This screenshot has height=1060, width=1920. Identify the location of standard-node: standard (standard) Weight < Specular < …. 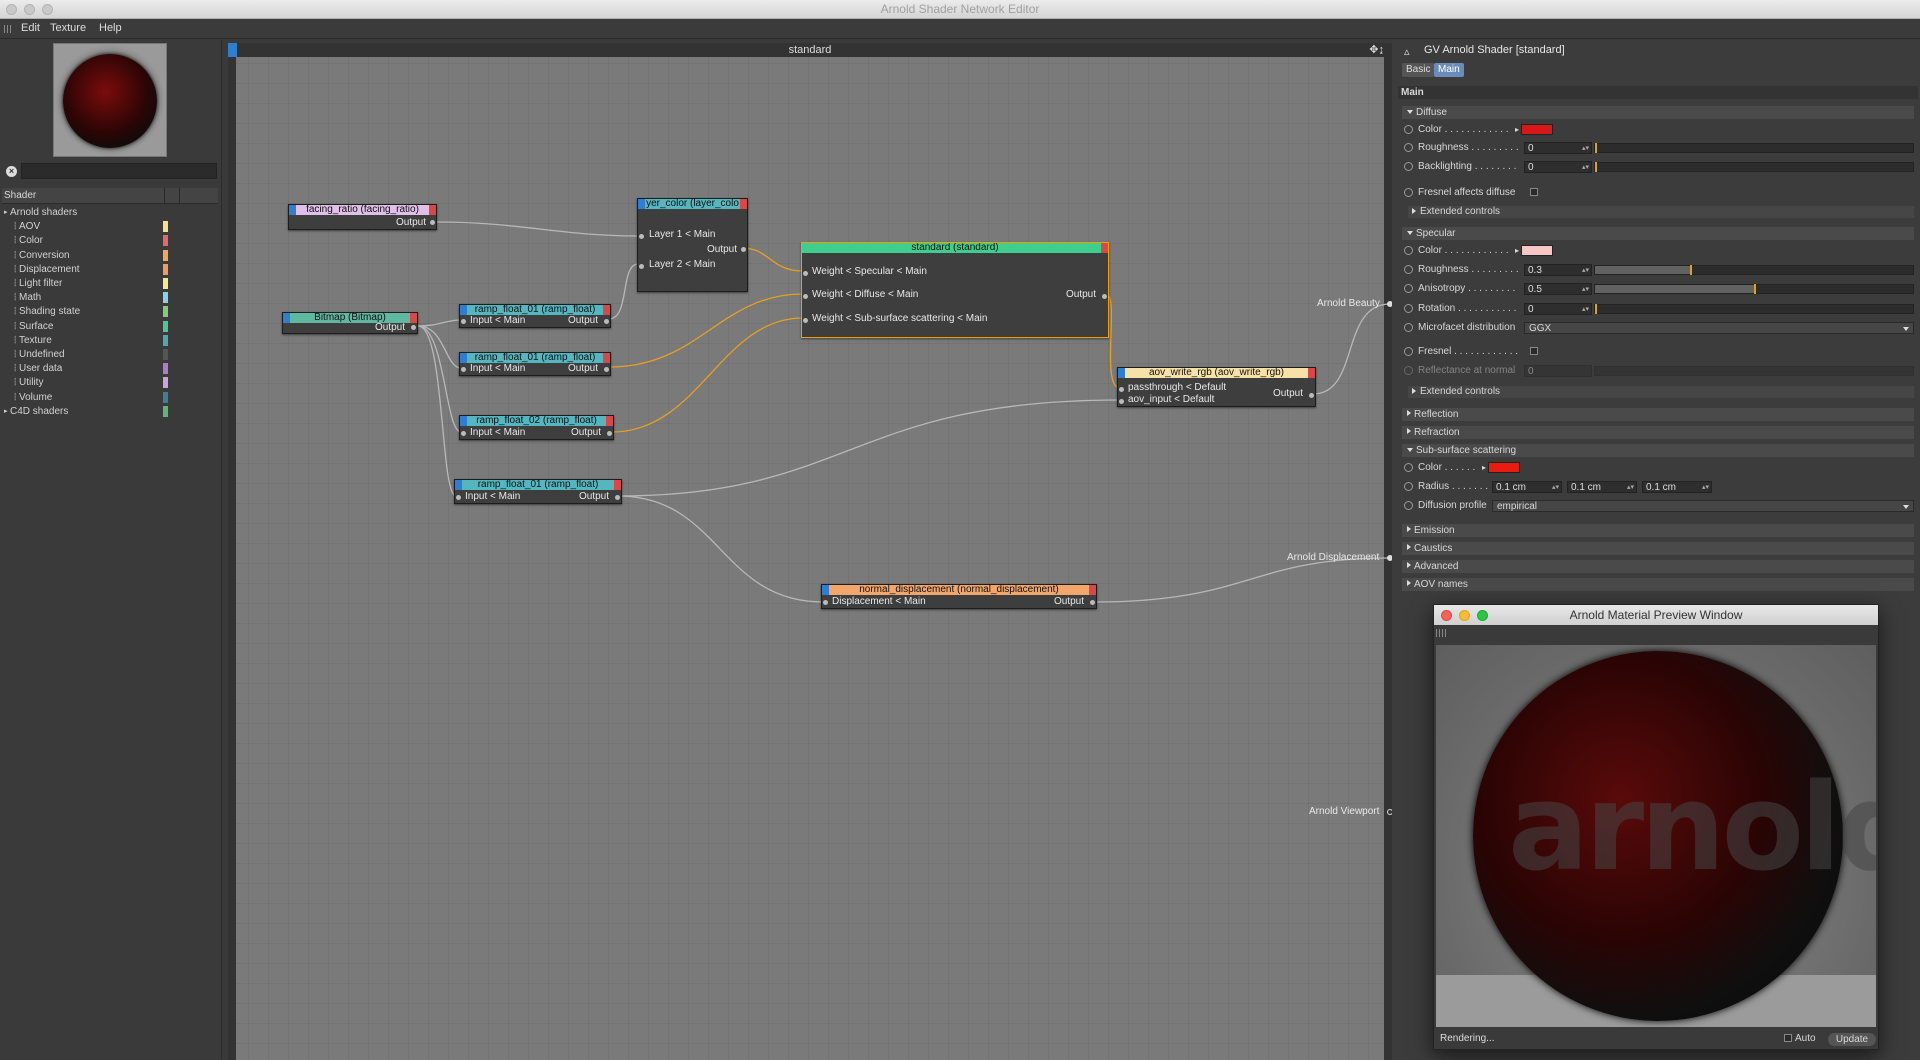
(955, 290).